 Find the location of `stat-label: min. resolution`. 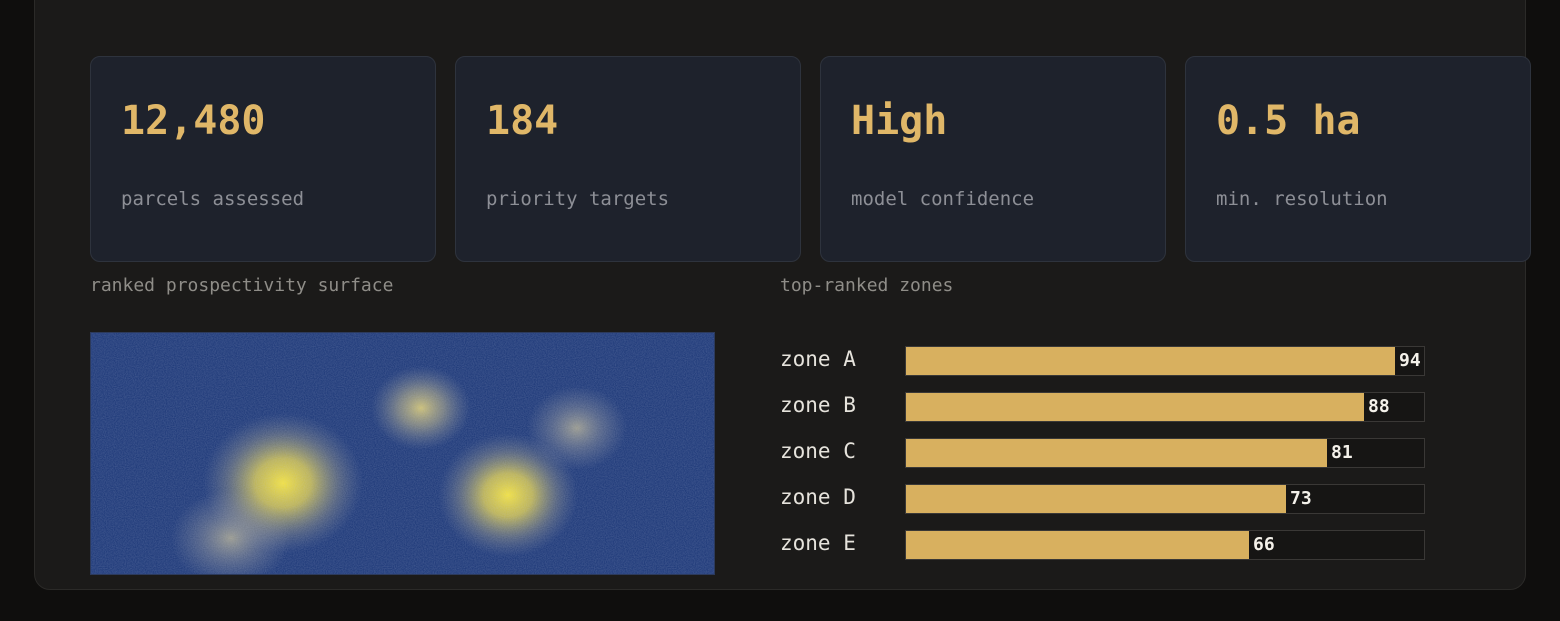

stat-label: min. resolution is located at coordinates (1302, 199).